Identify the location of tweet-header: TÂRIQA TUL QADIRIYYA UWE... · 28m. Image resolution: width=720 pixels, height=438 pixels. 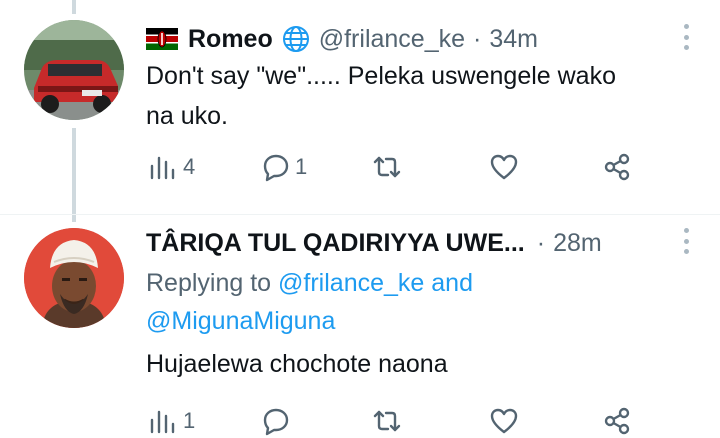
(374, 243).